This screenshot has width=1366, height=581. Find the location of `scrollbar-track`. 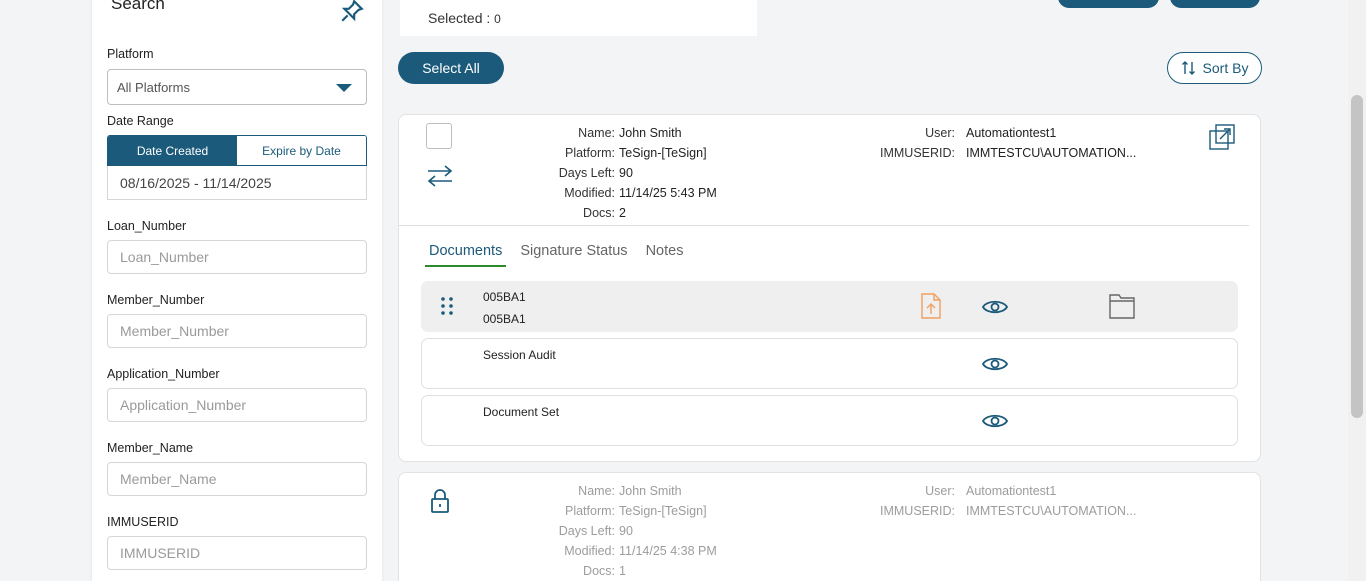

scrollbar-track is located at coordinates (1357, 290).